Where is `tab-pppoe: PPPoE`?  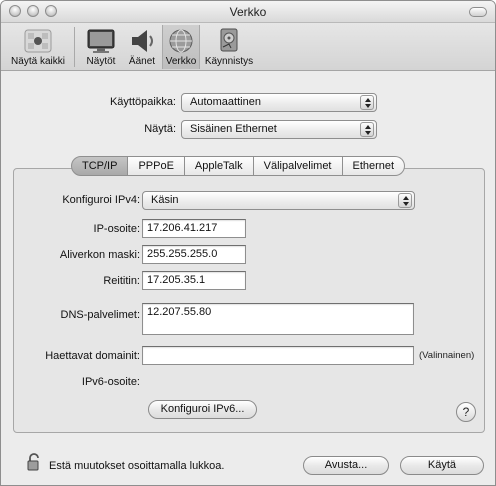
tab-pppoe: PPPoE is located at coordinates (156, 166).